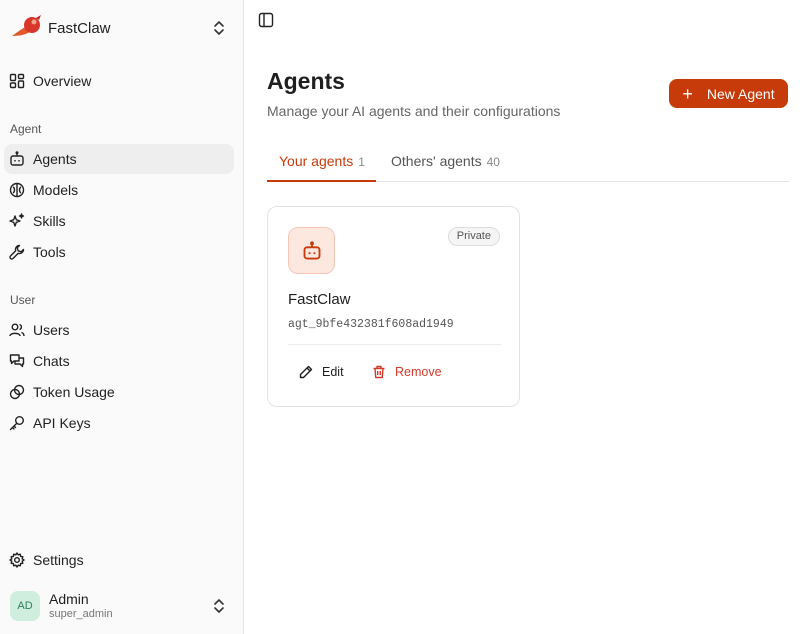 The height and width of the screenshot is (634, 800). I want to click on sidebar-item-token-usage: Token Usage, so click(119, 392).